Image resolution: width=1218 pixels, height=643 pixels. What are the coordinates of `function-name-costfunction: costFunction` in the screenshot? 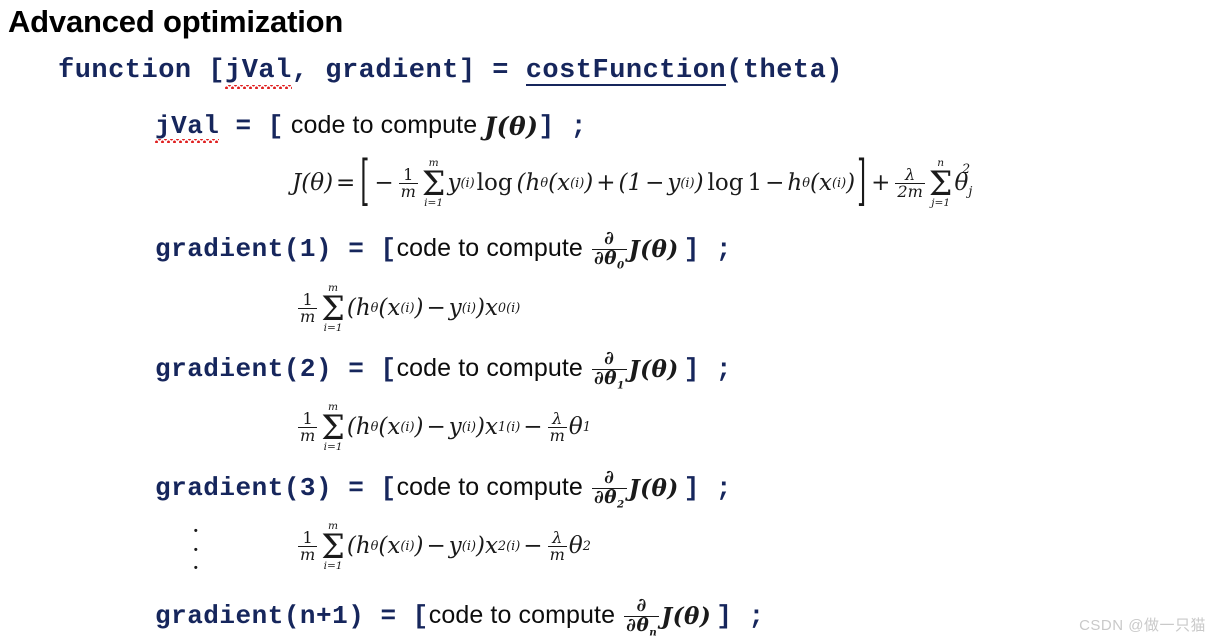 It's located at (626, 71).